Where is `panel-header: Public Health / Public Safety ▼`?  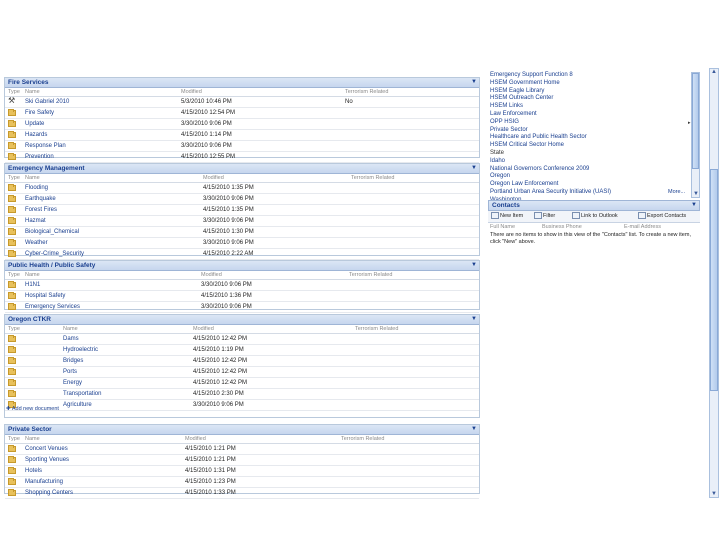
panel-header: Public Health / Public Safety ▼ is located at coordinates (242, 266).